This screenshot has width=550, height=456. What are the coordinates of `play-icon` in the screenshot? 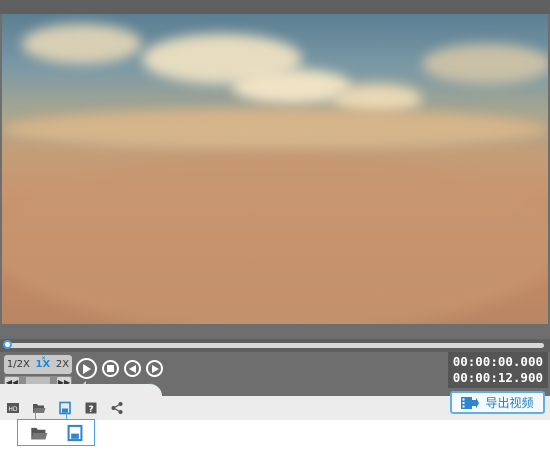 It's located at (87, 368).